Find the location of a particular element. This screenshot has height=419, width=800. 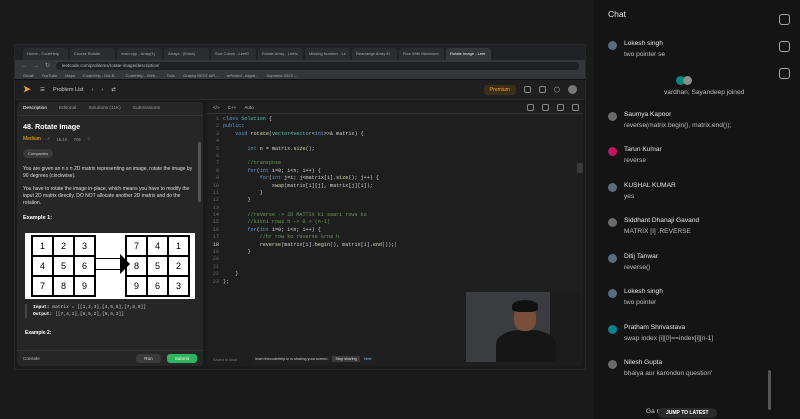

code-line: 21 is located at coordinates (395, 267).